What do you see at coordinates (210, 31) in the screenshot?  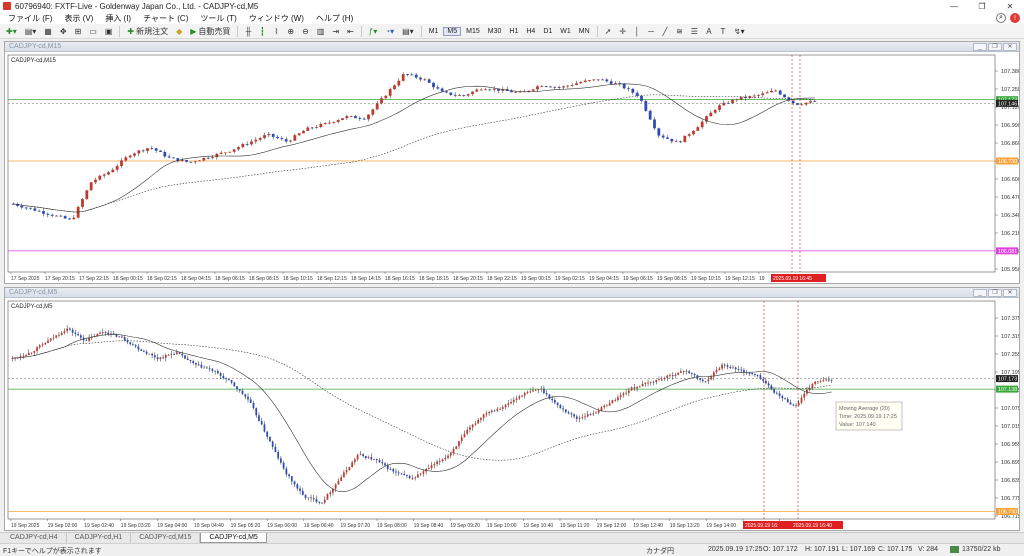 I see `auto-trading-button: ▶ 自動売買` at bounding box center [210, 31].